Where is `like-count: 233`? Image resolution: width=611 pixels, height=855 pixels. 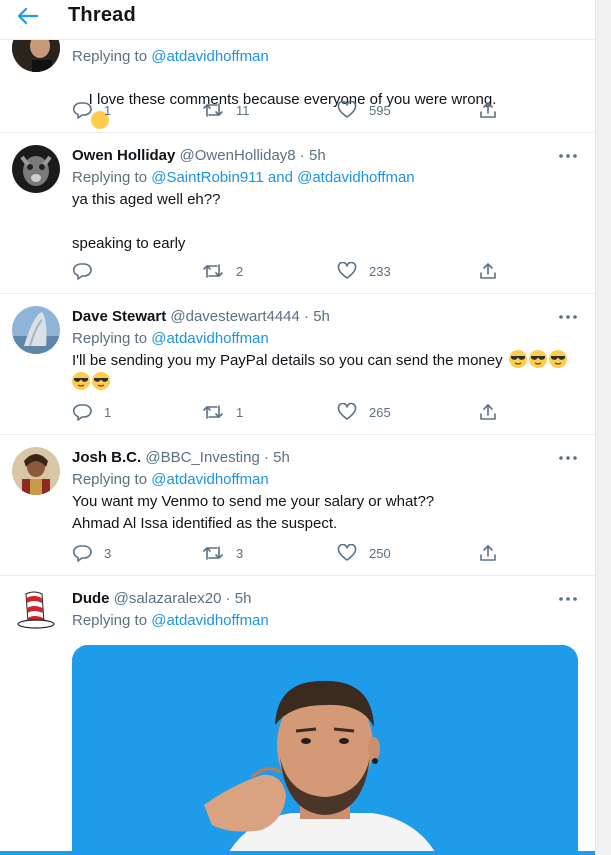
like-count: 233 is located at coordinates (380, 271).